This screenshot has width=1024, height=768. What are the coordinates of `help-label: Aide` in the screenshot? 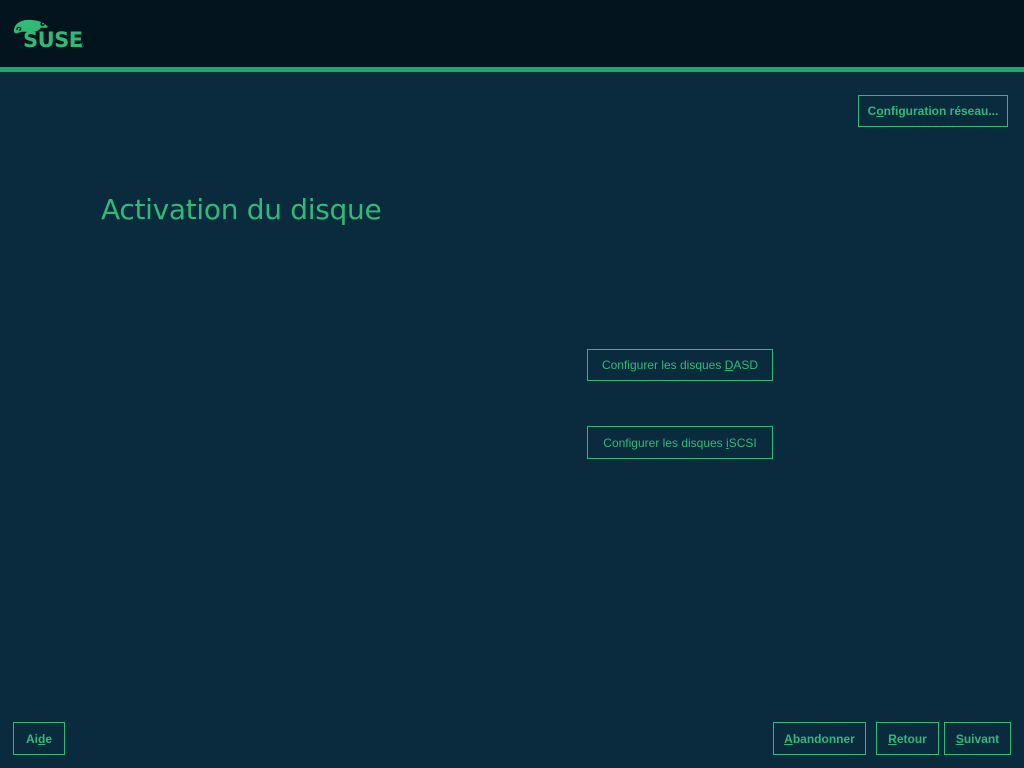 It's located at (39, 738).